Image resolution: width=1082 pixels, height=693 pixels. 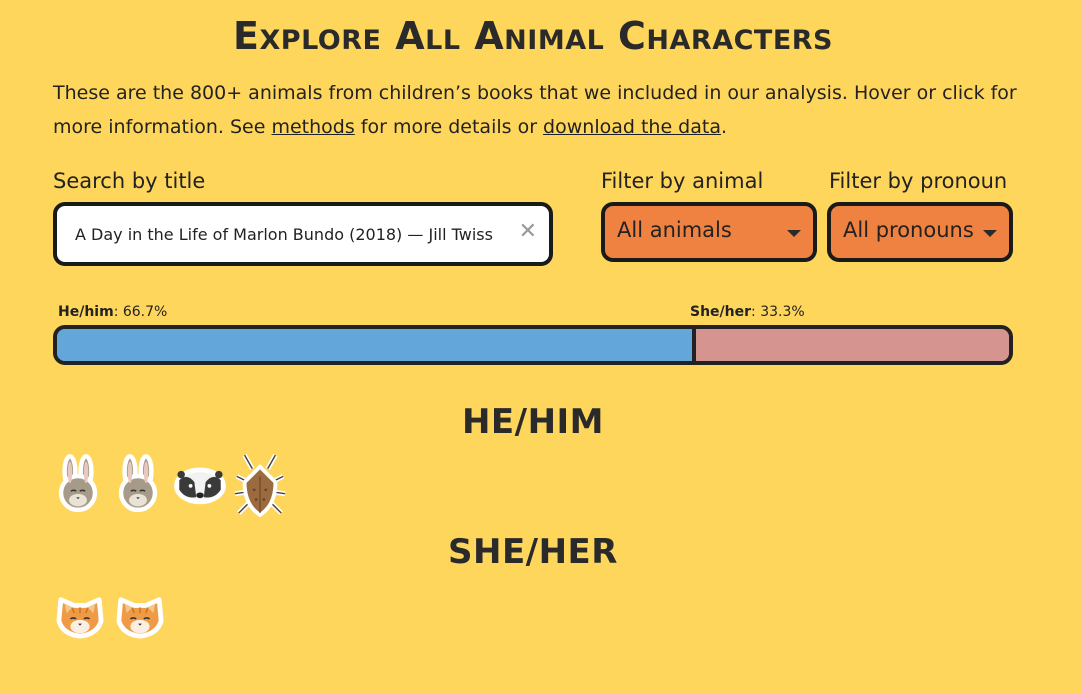 I want to click on filter-animal-select: All animals, so click(x=709, y=232).